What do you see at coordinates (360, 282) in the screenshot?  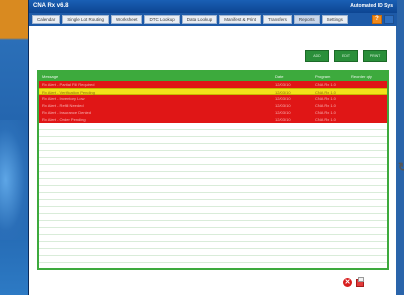 I see `print-icon` at bounding box center [360, 282].